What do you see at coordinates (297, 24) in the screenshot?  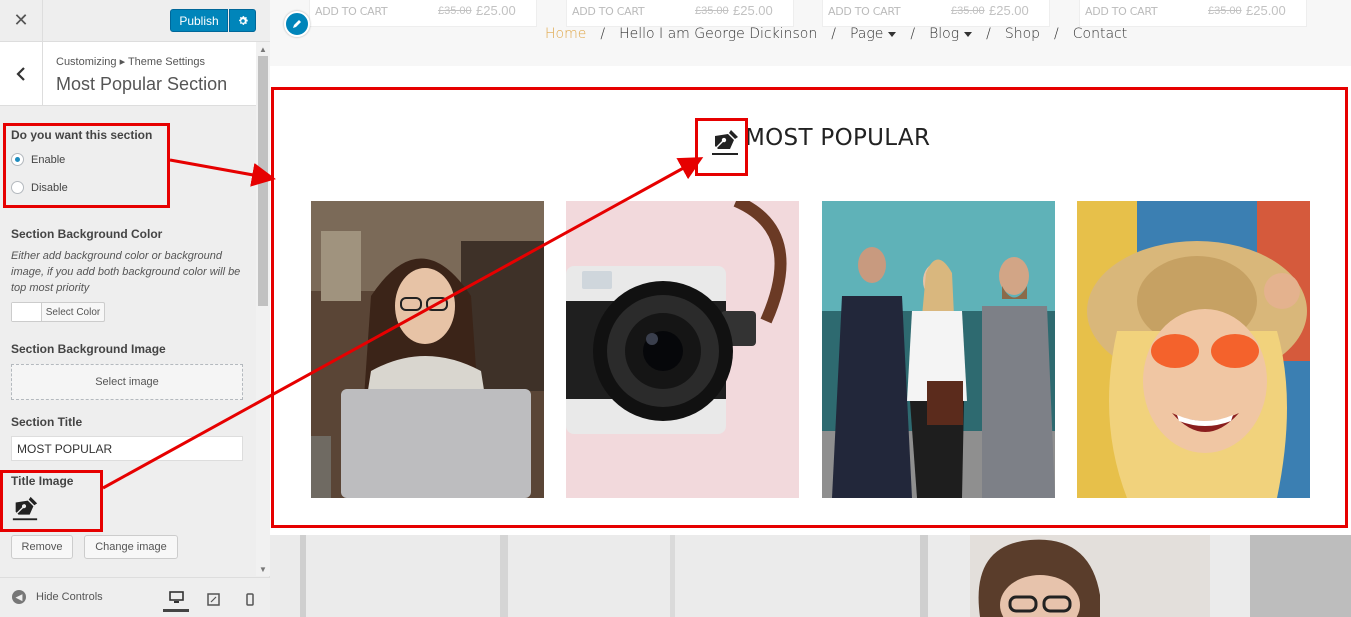 I see `edit-shortcut-pencil-icon` at bounding box center [297, 24].